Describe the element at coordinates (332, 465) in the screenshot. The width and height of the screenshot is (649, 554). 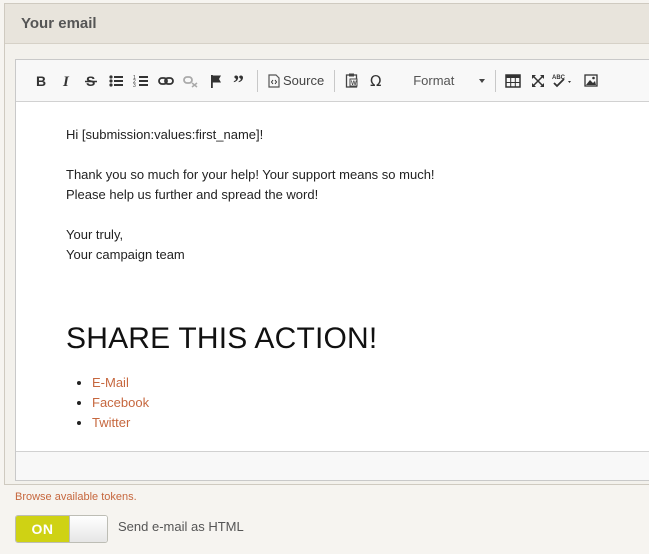
I see `editor-status-bar` at that location.